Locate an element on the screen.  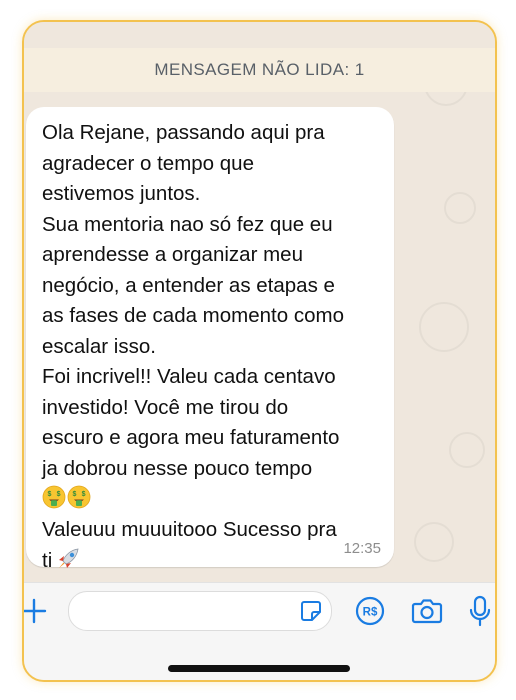
attach-button is located at coordinates (37, 611).